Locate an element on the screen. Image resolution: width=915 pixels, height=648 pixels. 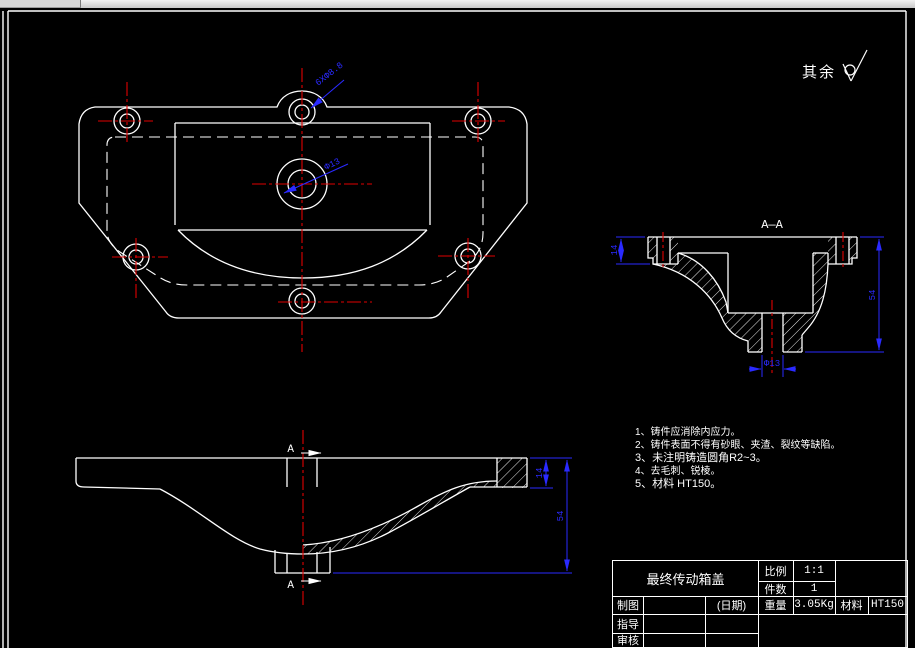
drafter-label: 制图 is located at coordinates (628, 606).